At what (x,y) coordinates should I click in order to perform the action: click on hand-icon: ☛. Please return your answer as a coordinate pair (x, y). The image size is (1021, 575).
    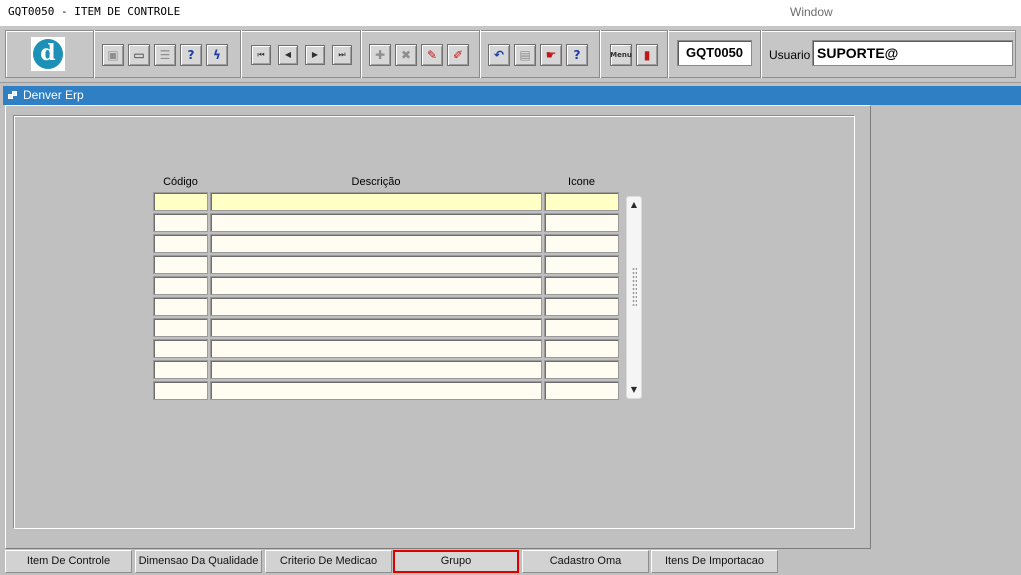
    Looking at the image, I should click on (551, 55).